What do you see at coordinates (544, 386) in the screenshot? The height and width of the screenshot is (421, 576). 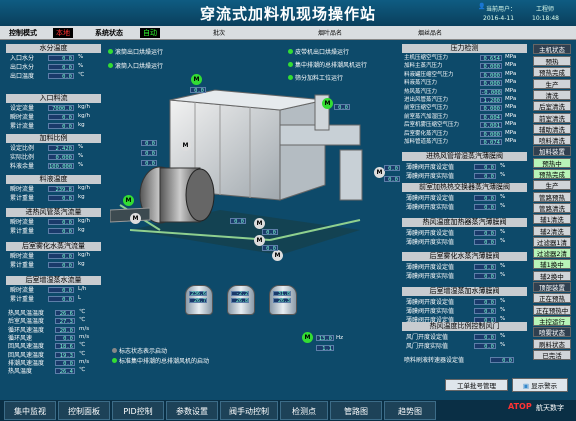 I see `alarm-button-label: 显示警示` at bounding box center [544, 386].